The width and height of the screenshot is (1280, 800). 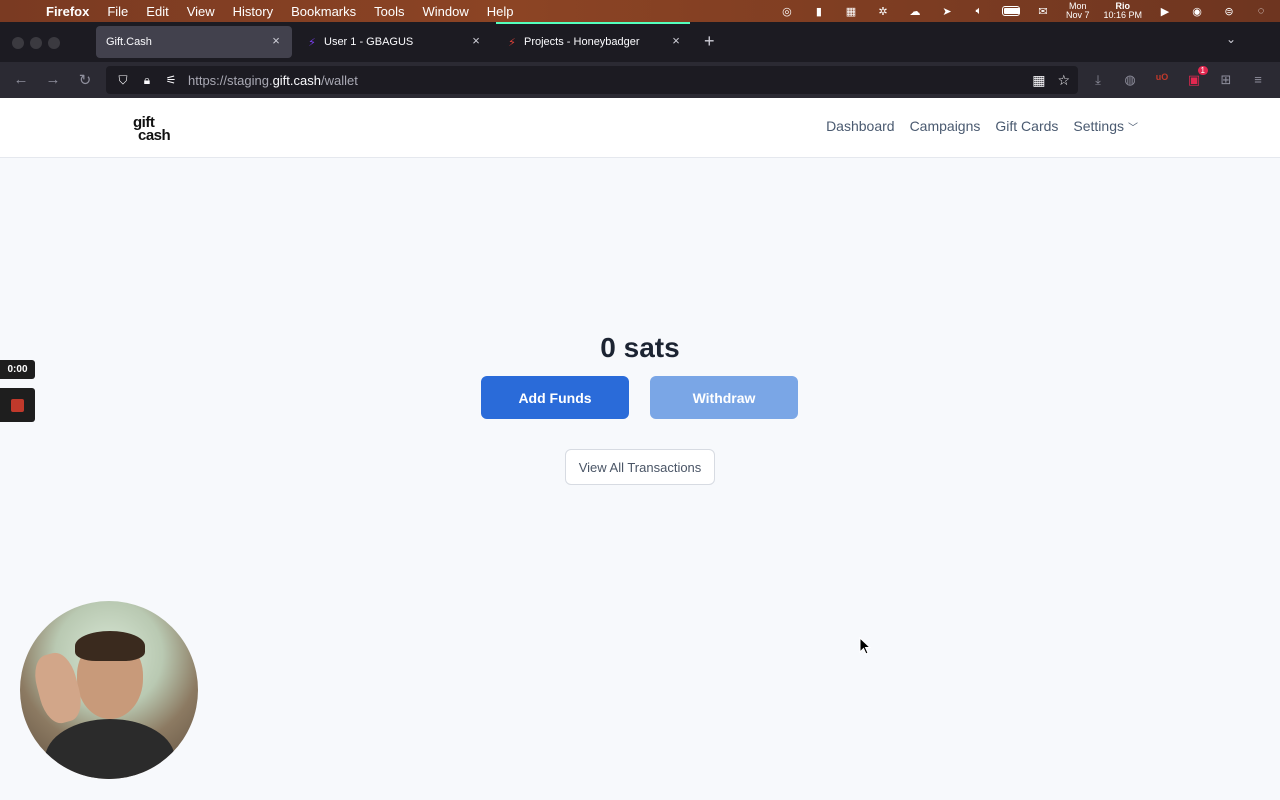 I want to click on user-status-icon: ◉, so click(x=1197, y=11).